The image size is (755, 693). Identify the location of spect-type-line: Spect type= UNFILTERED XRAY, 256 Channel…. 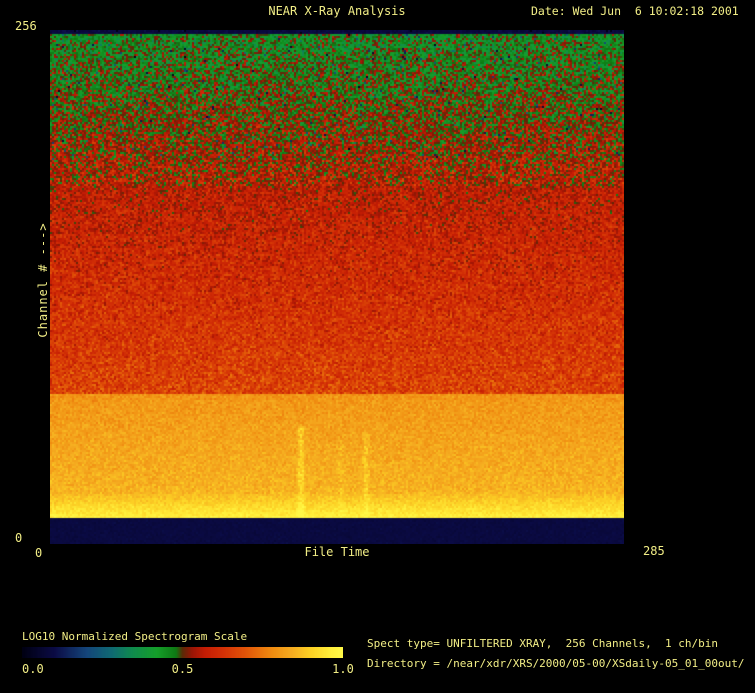
(542, 643).